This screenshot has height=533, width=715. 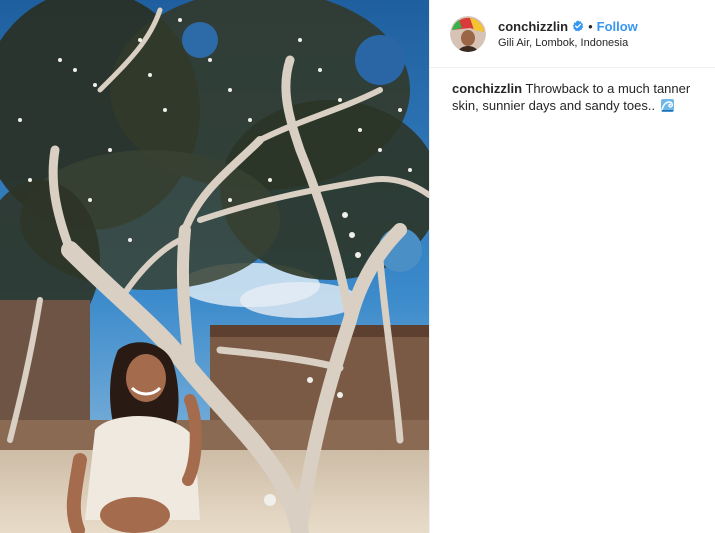 I want to click on location-link: Gili Air, Lombok, Indonesia, so click(x=568, y=43).